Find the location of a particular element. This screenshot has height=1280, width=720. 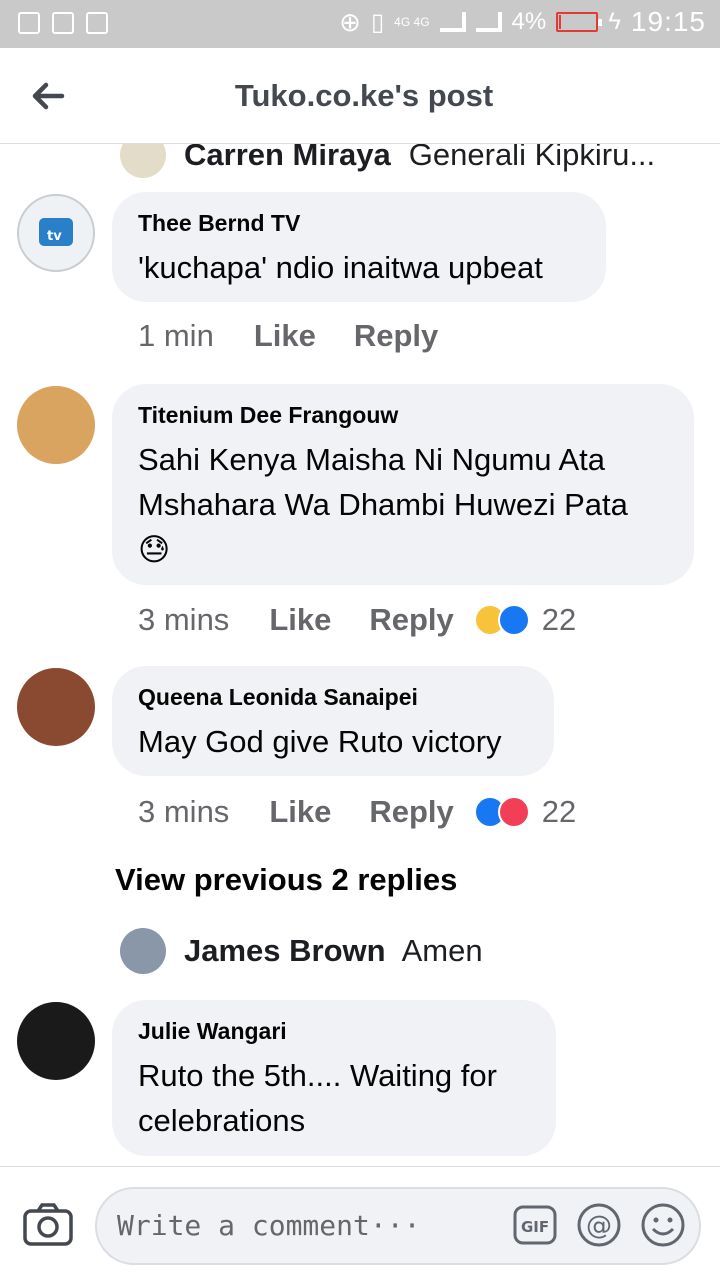

tv-logo-icon: tv is located at coordinates (56, 232).